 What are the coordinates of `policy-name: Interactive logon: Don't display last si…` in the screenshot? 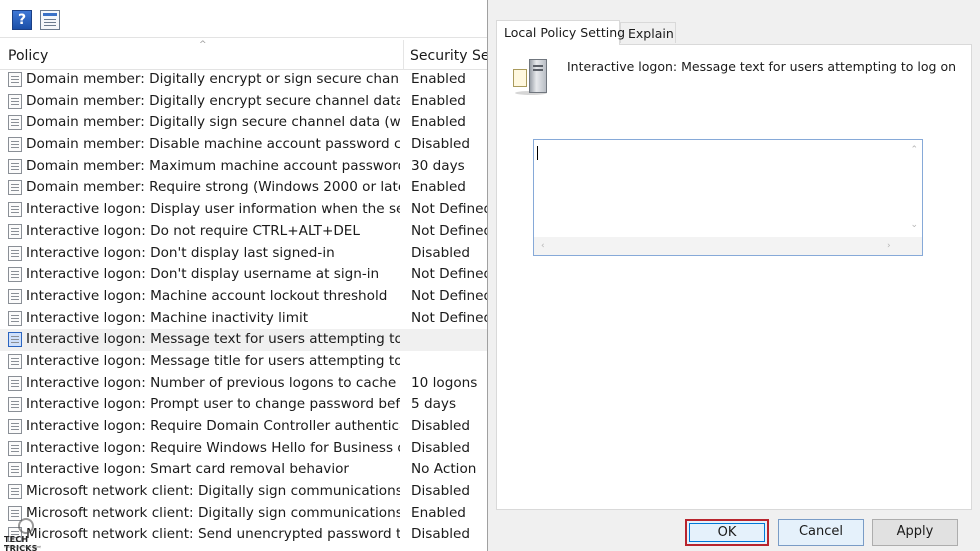 It's located at (180, 252).